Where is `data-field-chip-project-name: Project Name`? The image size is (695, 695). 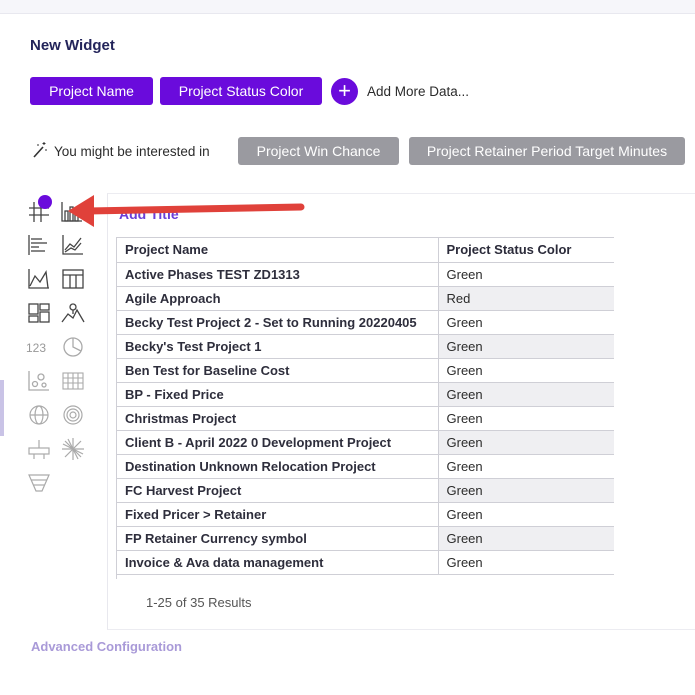 data-field-chip-project-name: Project Name is located at coordinates (91, 91).